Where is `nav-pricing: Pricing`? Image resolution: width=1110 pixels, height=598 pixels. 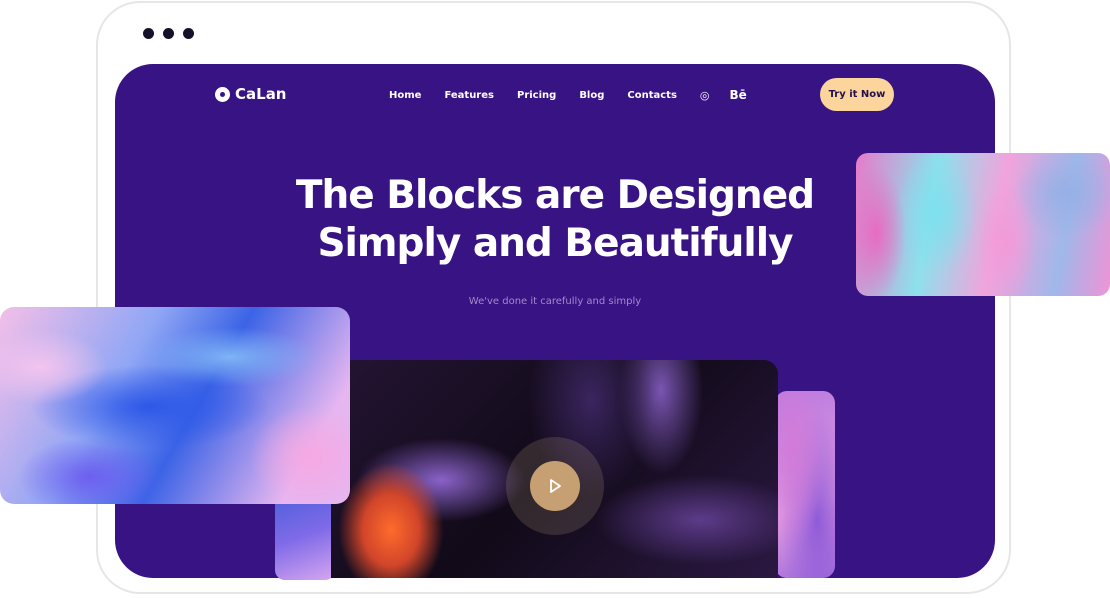
nav-pricing: Pricing is located at coordinates (536, 95).